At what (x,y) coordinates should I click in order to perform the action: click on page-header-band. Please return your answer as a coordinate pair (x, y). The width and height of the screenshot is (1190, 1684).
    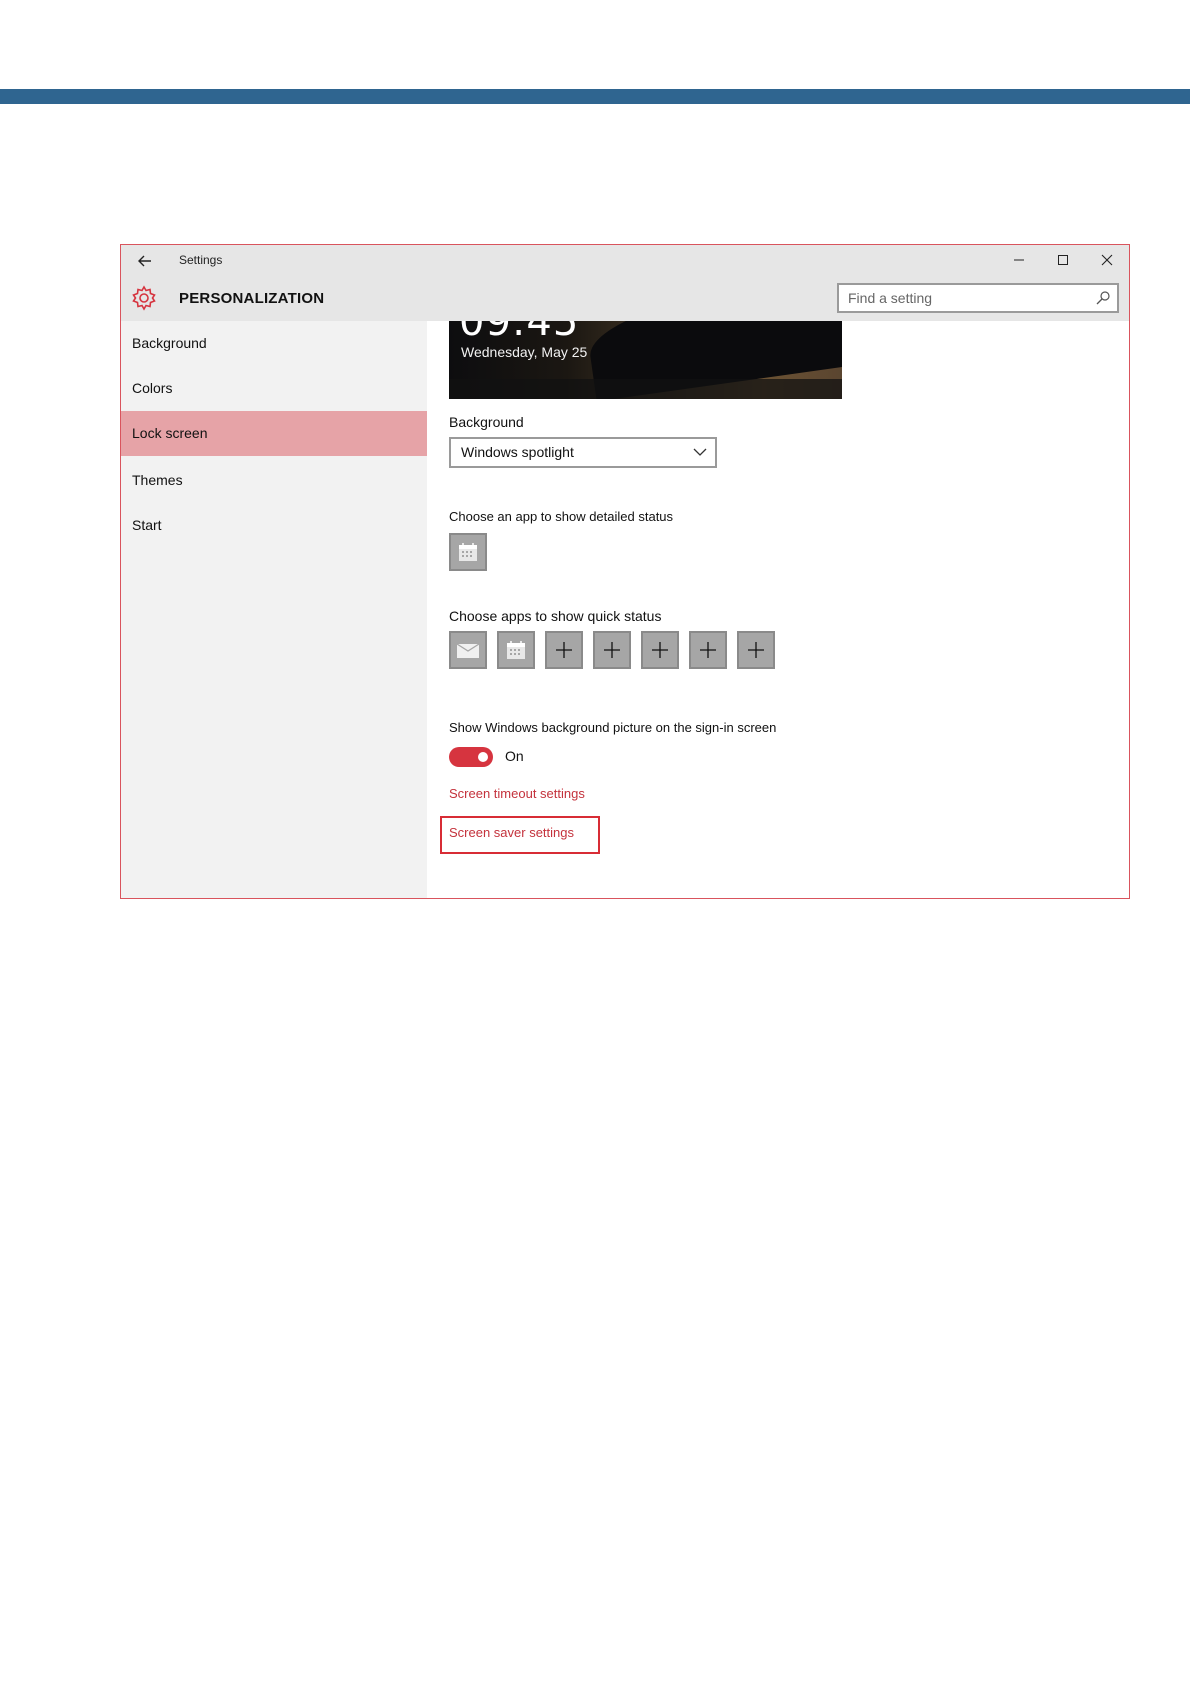
    Looking at the image, I should click on (595, 96).